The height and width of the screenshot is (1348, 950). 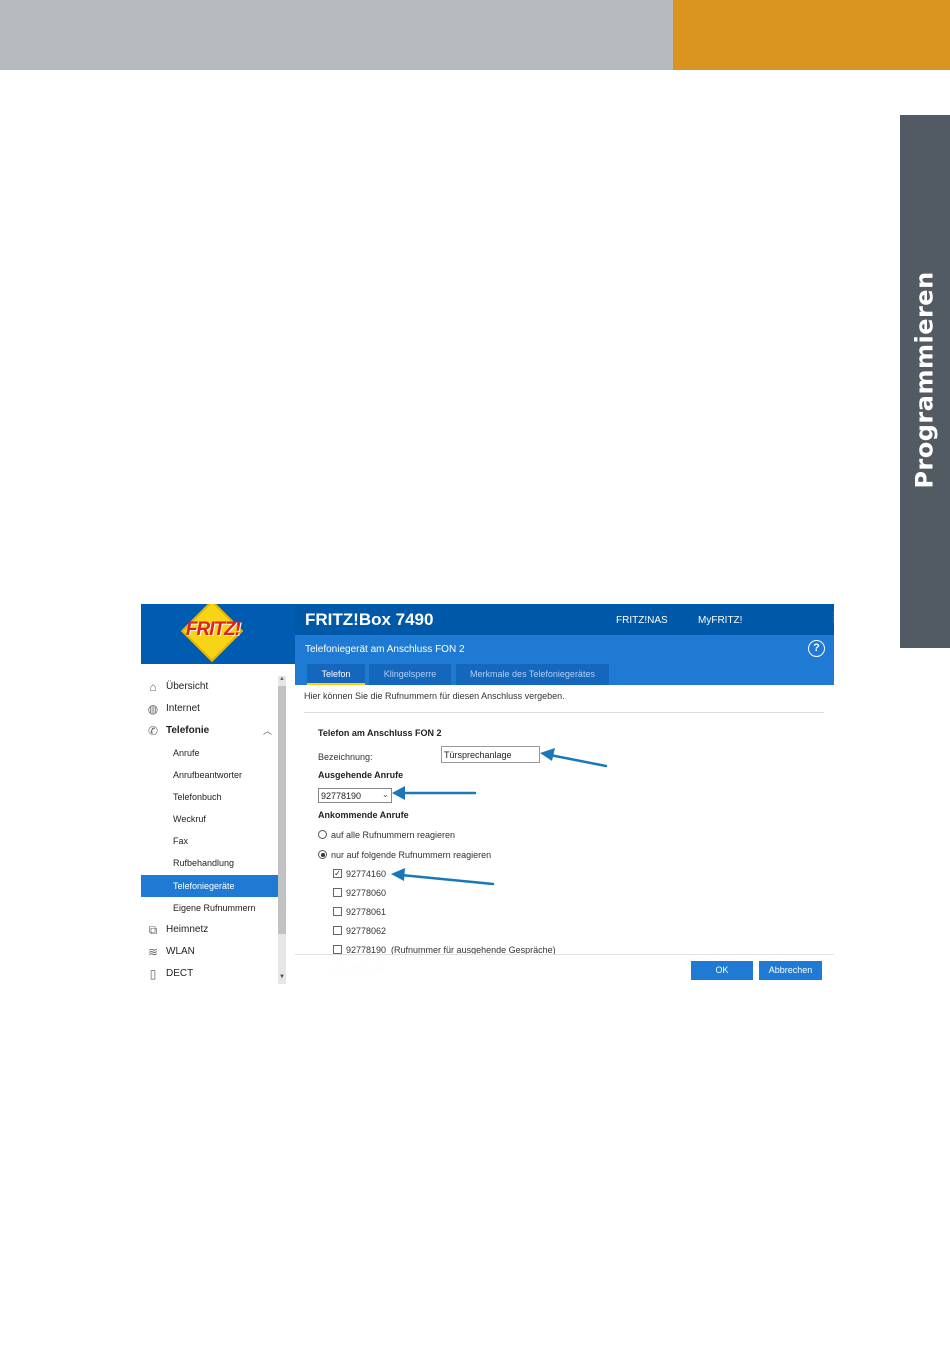 What do you see at coordinates (322, 834) in the screenshot?
I see `radio-all-numbers` at bounding box center [322, 834].